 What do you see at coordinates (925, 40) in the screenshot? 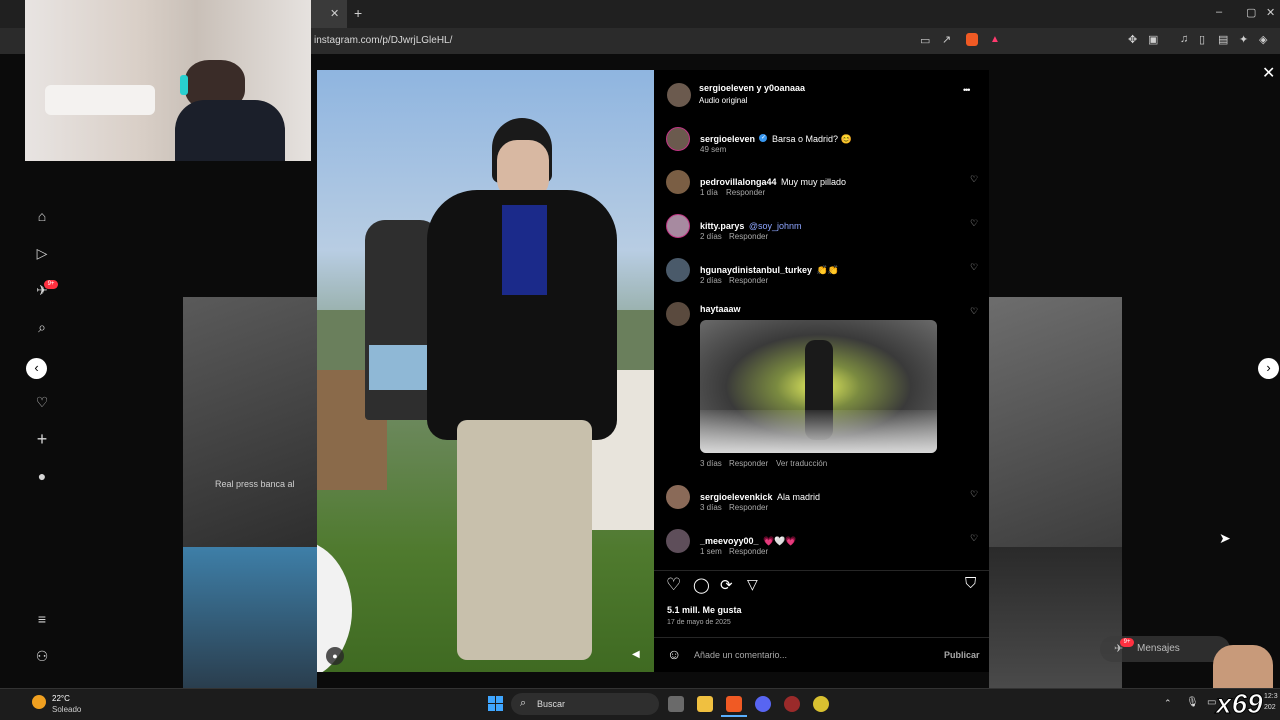
I see `cast-icon: ▭` at bounding box center [925, 40].